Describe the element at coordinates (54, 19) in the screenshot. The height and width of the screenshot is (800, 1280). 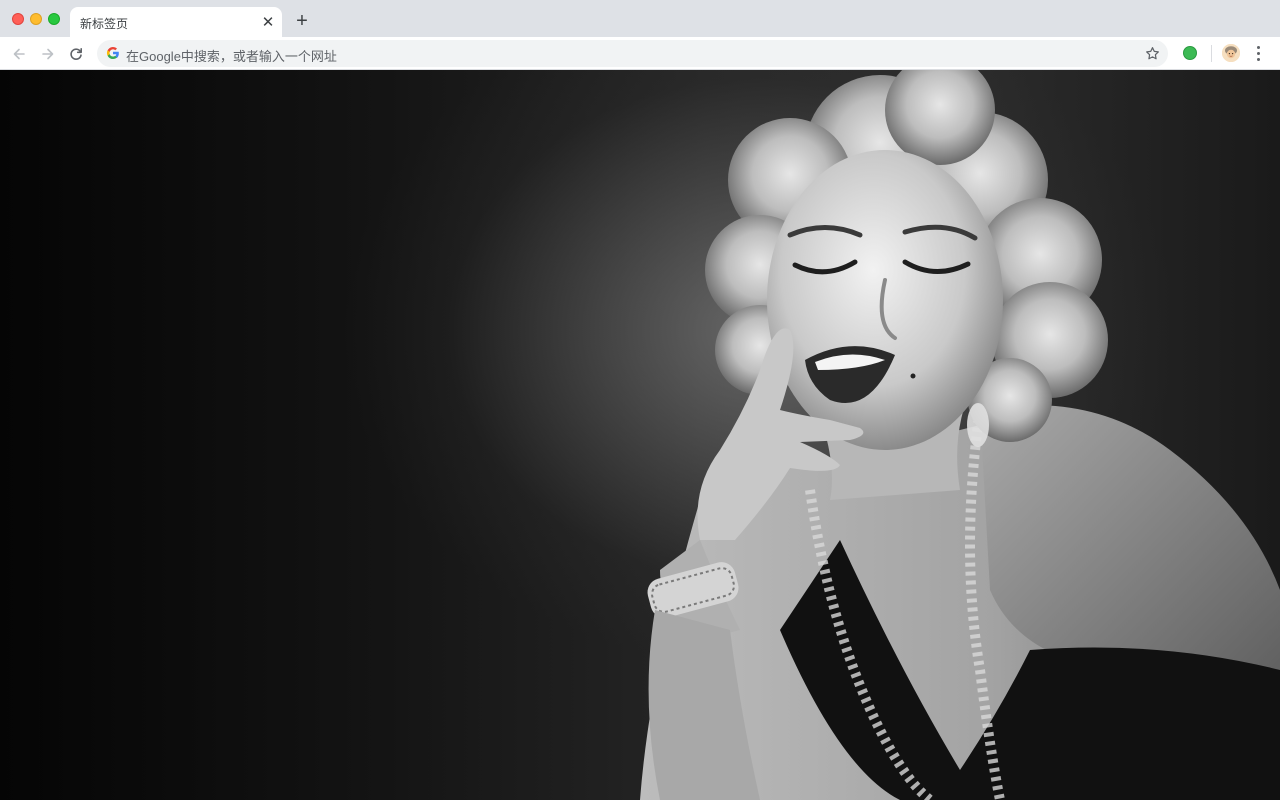
I see `maximize-window-button` at that location.